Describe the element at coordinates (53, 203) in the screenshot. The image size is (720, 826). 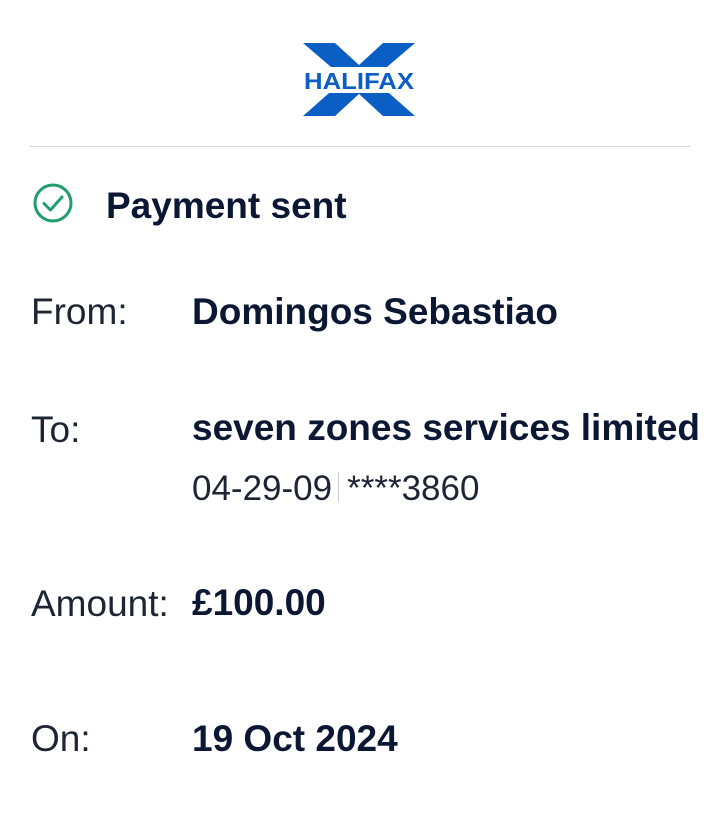
I see `check-circle-icon` at that location.